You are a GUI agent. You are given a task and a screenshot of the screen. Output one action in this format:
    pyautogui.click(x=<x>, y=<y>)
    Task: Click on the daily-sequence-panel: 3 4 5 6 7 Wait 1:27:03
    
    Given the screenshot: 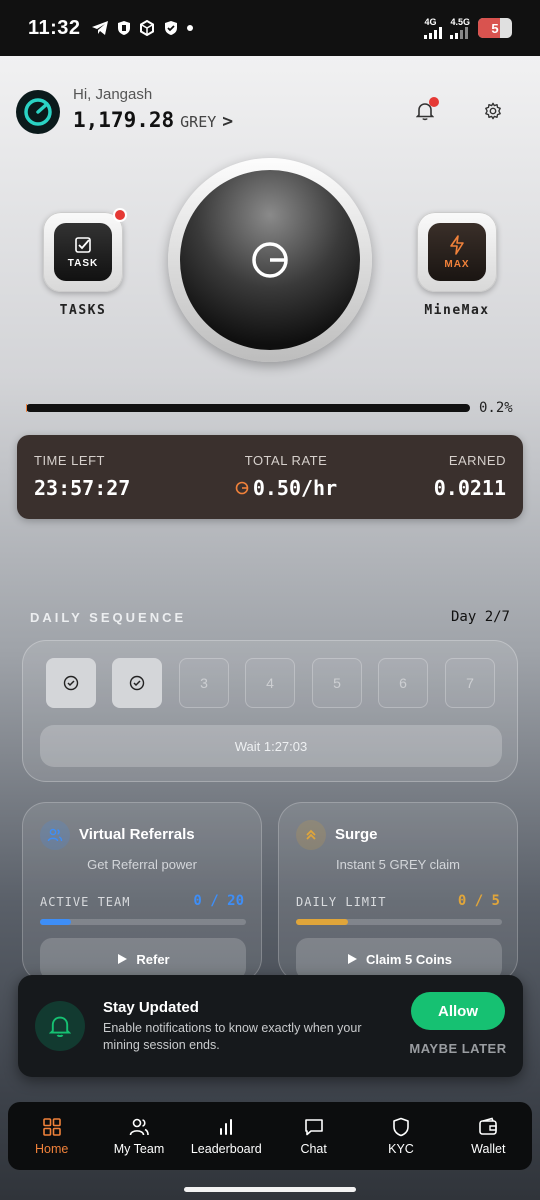 What is the action you would take?
    pyautogui.click(x=270, y=711)
    